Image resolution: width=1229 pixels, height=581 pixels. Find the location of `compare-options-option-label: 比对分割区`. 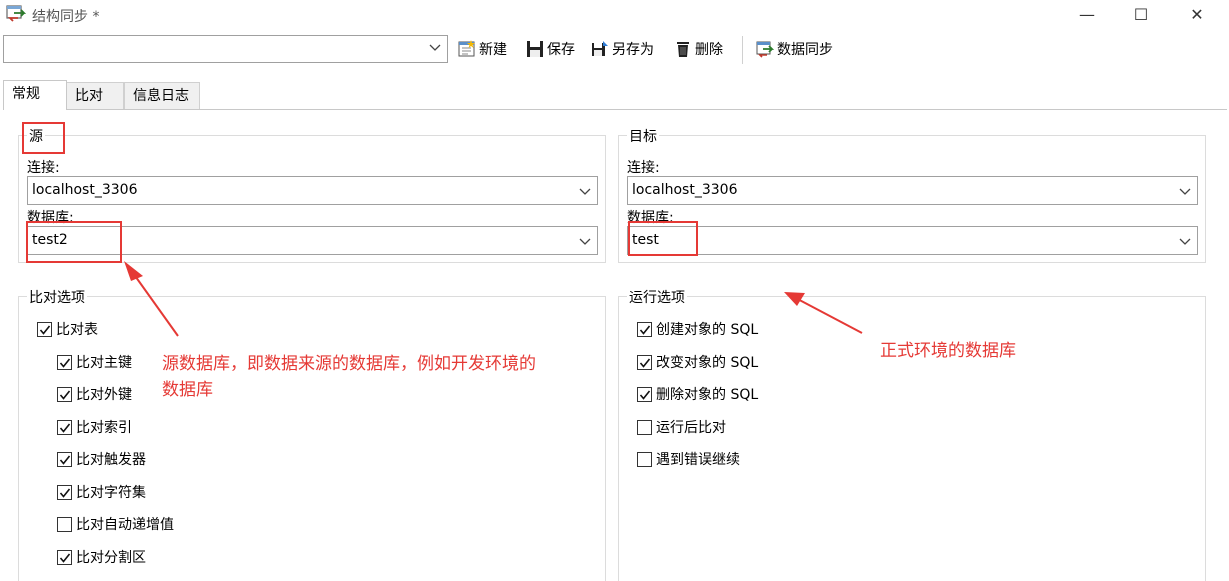

compare-options-option-label: 比对分割区 is located at coordinates (111, 558).